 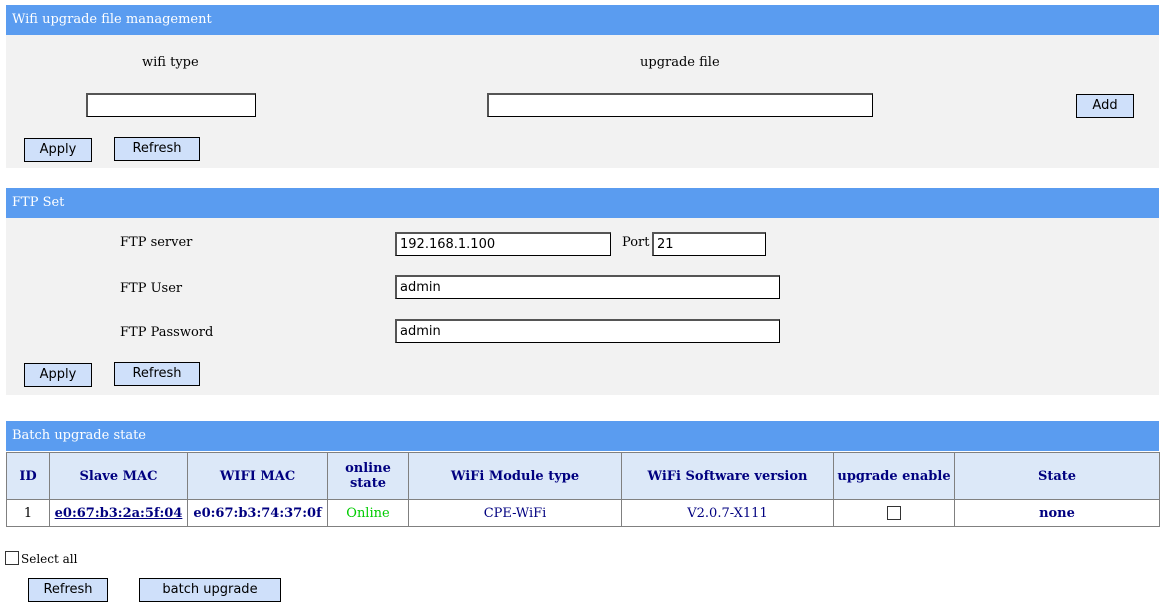 What do you see at coordinates (28, 513) in the screenshot?
I see `cell-id: 1` at bounding box center [28, 513].